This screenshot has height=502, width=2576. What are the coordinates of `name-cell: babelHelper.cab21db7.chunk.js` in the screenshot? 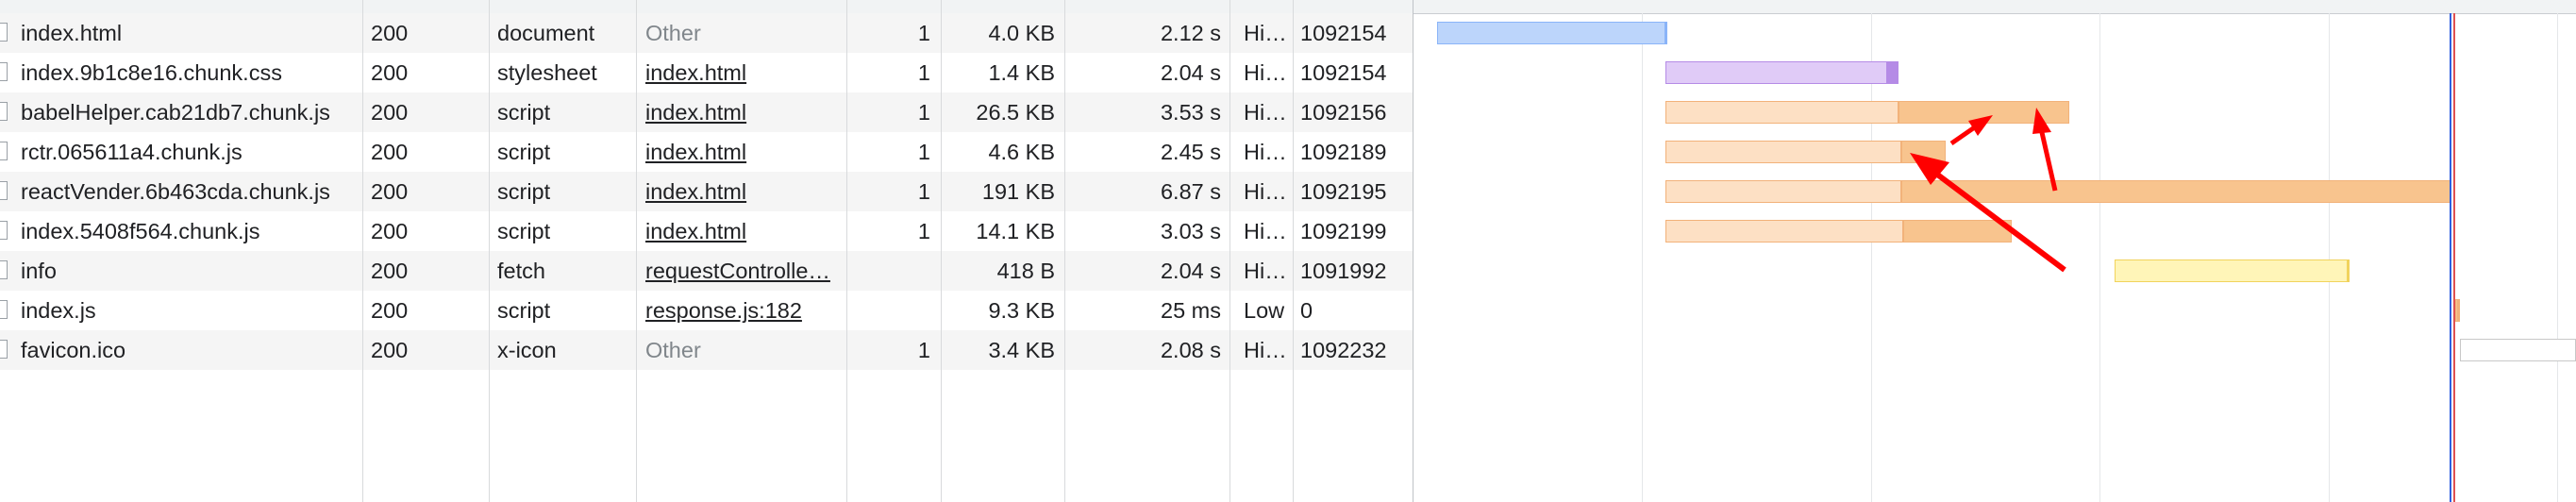 It's located at (186, 112).